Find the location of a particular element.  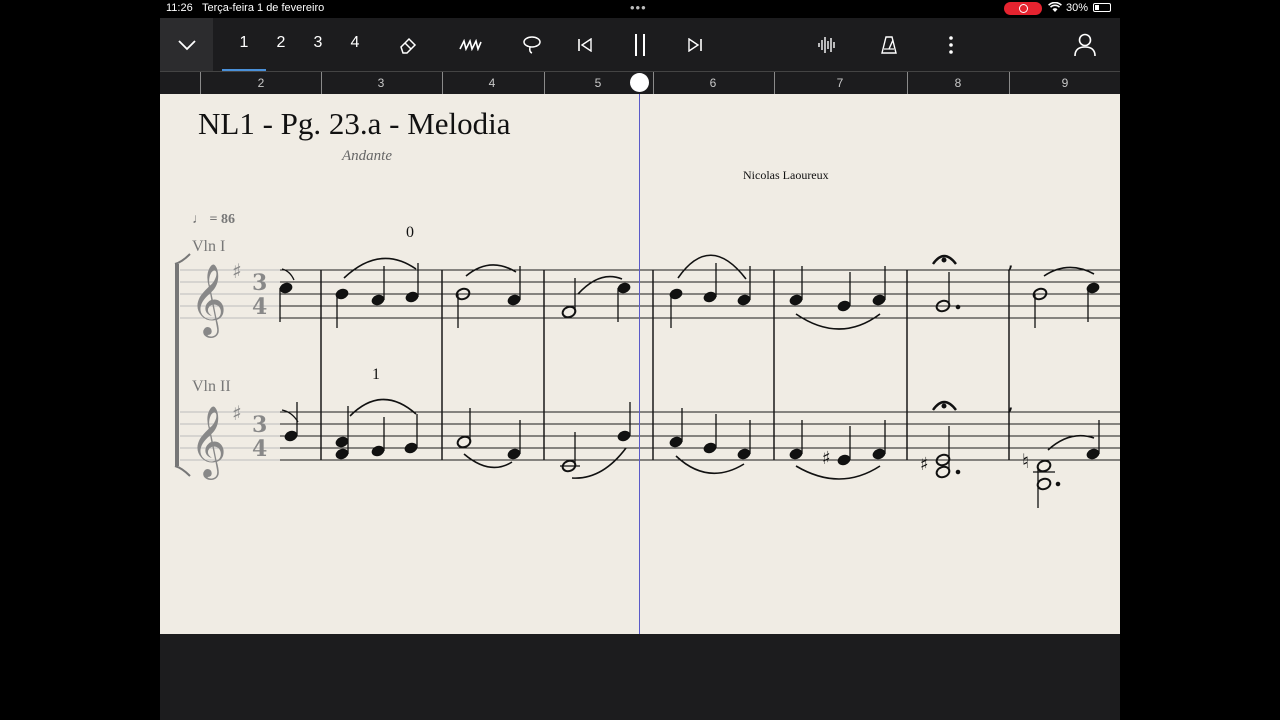

toolbar: 1 2 3 4 is located at coordinates (640, 44).